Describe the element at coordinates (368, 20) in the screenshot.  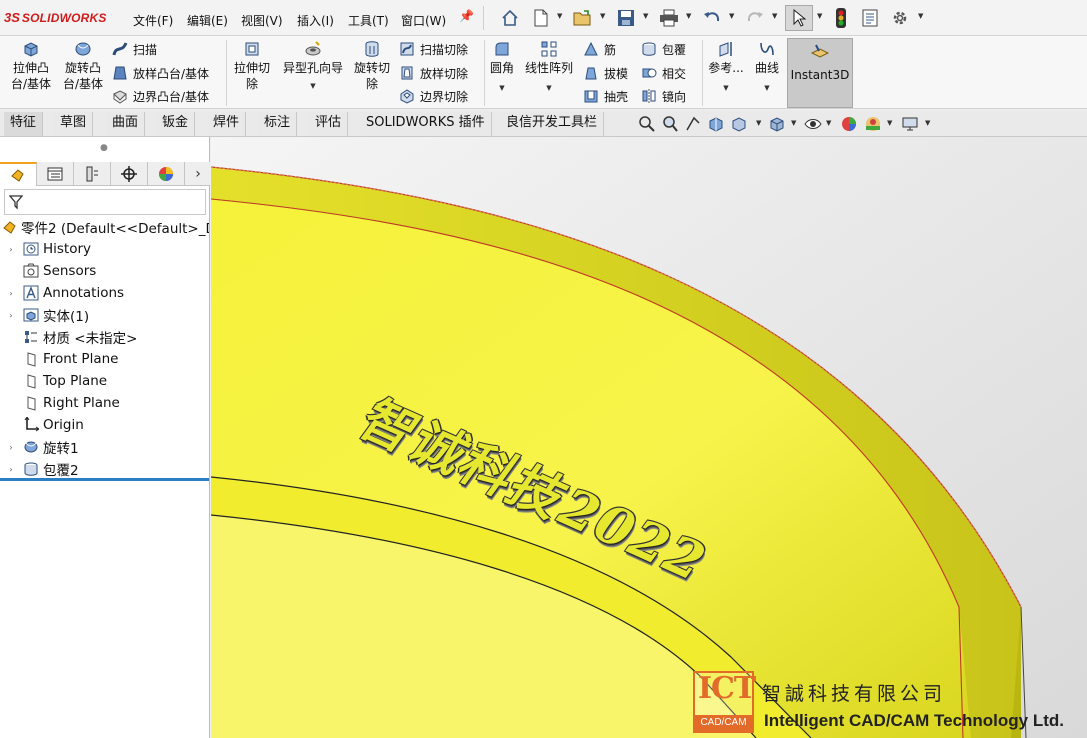
I see `menu-tools: 工具(T)` at that location.